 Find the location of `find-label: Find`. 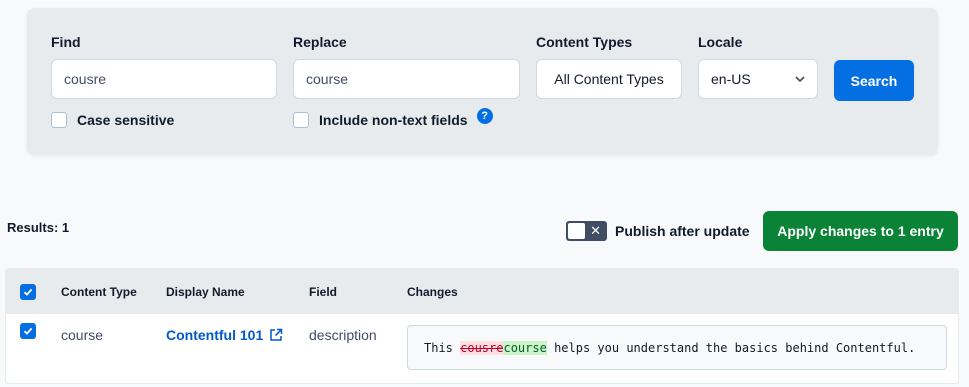

find-label: Find is located at coordinates (66, 42).